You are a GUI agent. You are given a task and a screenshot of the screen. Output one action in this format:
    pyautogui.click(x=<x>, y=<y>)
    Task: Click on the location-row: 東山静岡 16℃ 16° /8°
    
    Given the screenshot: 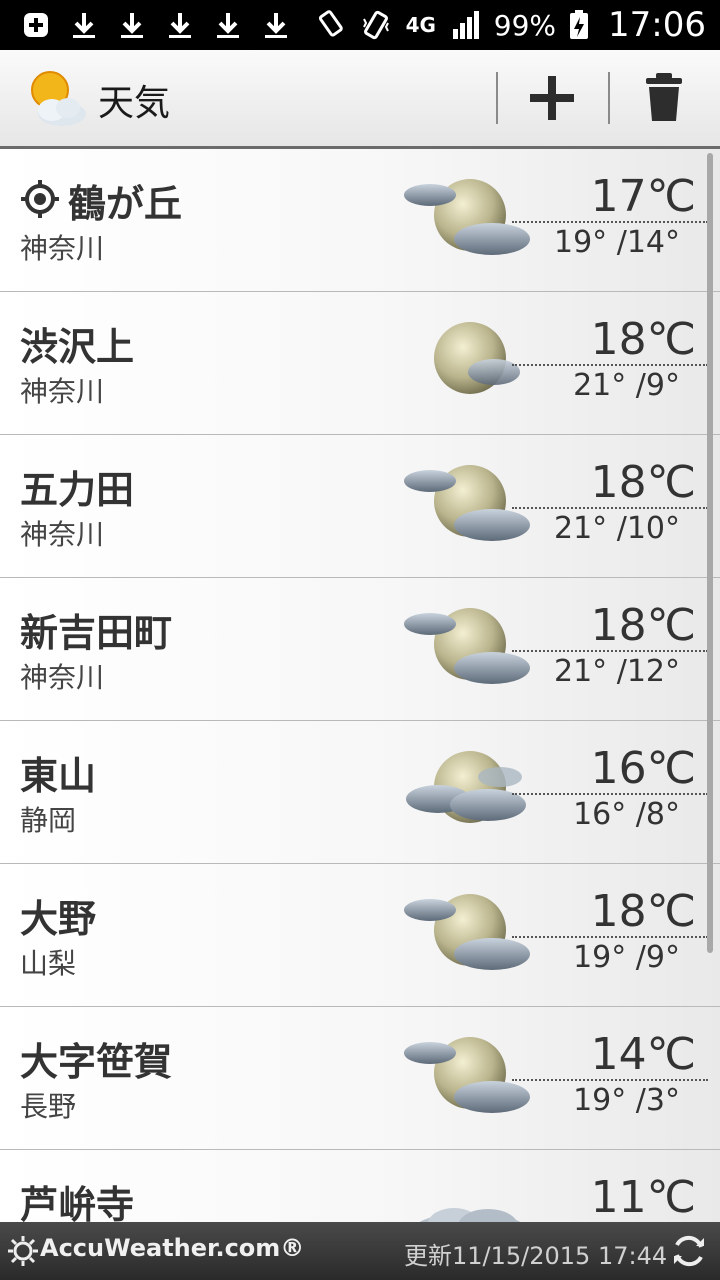 What is the action you would take?
    pyautogui.click(x=360, y=792)
    